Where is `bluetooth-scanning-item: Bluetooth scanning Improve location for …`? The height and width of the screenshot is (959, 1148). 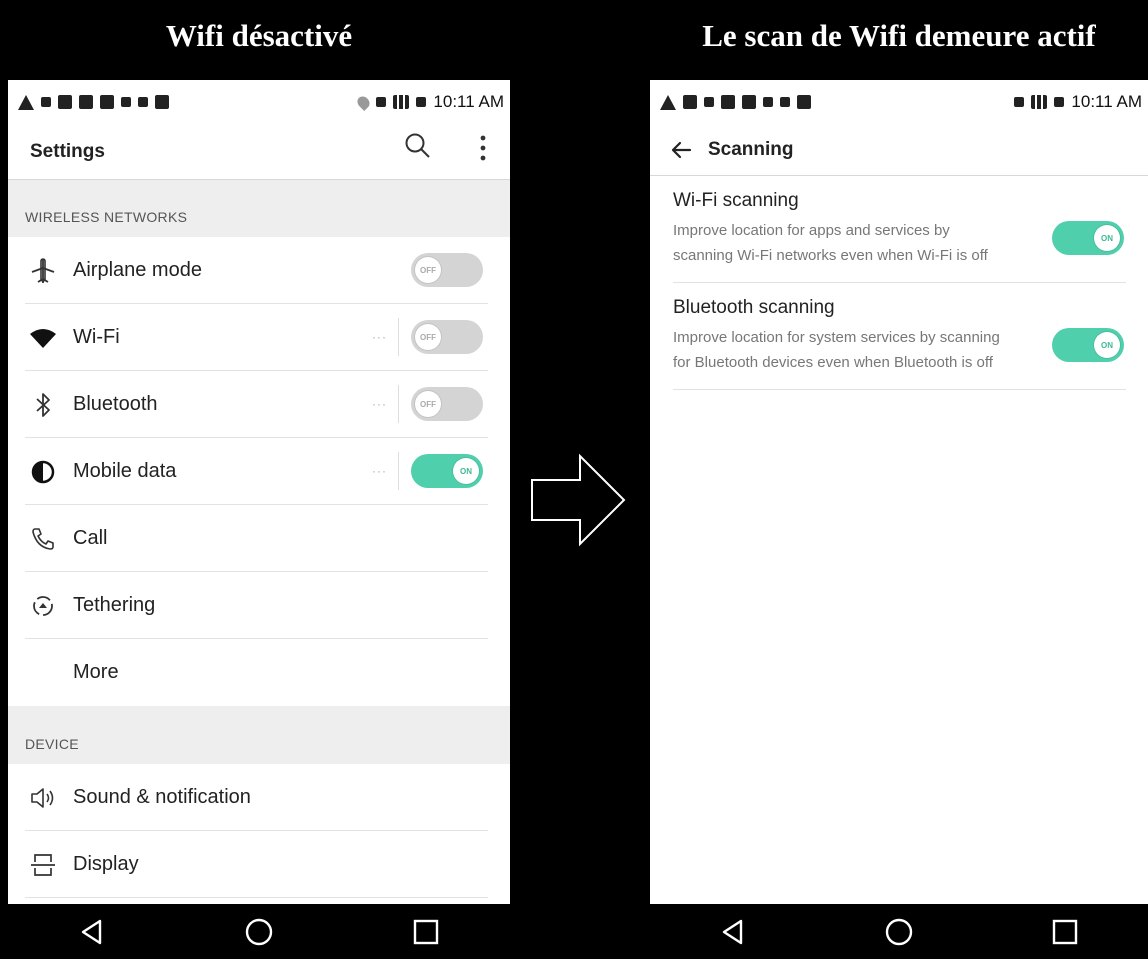 bluetooth-scanning-item: Bluetooth scanning Improve location for … is located at coordinates (899, 336).